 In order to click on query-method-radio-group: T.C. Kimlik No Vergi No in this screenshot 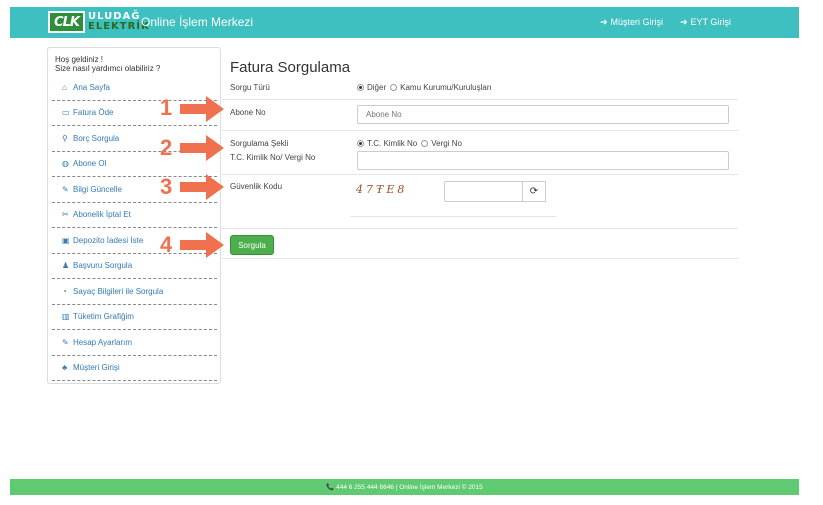, I will do `click(411, 143)`.